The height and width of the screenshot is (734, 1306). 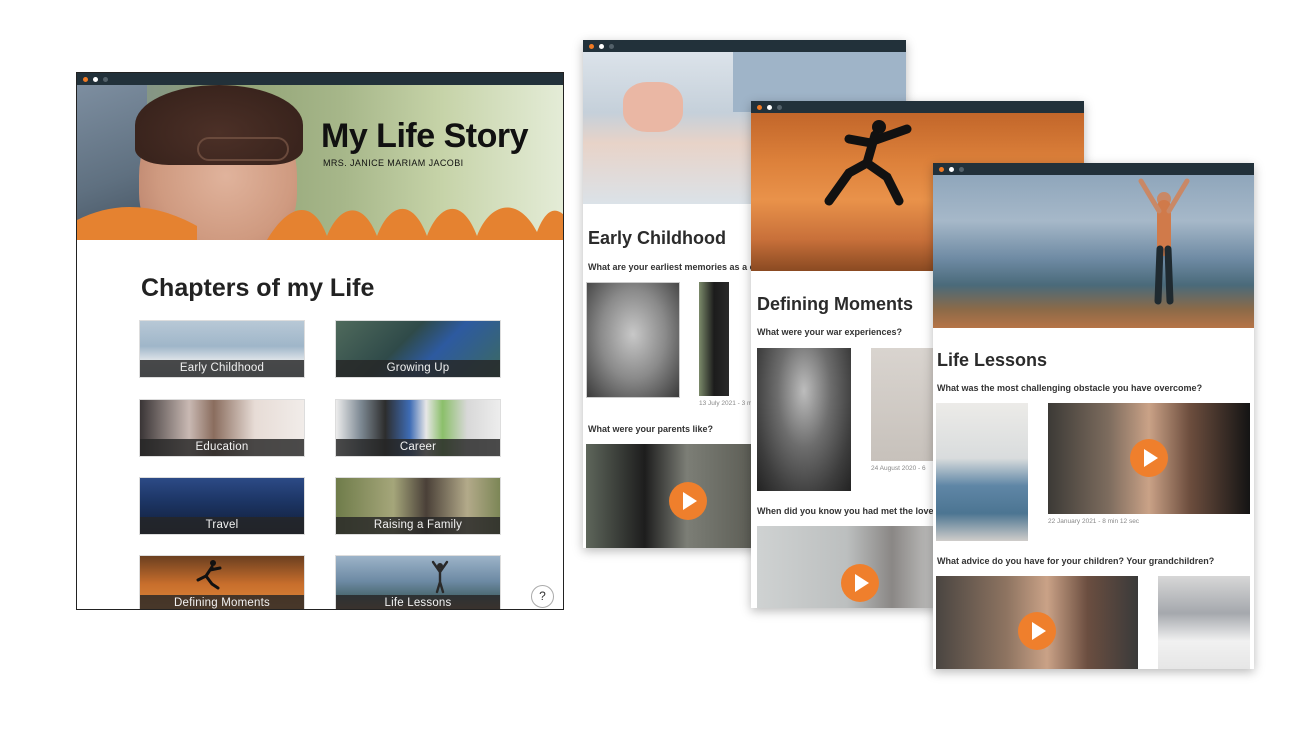 I want to click on chapter-tile-defining-moments: Defining Moments, so click(x=222, y=582).